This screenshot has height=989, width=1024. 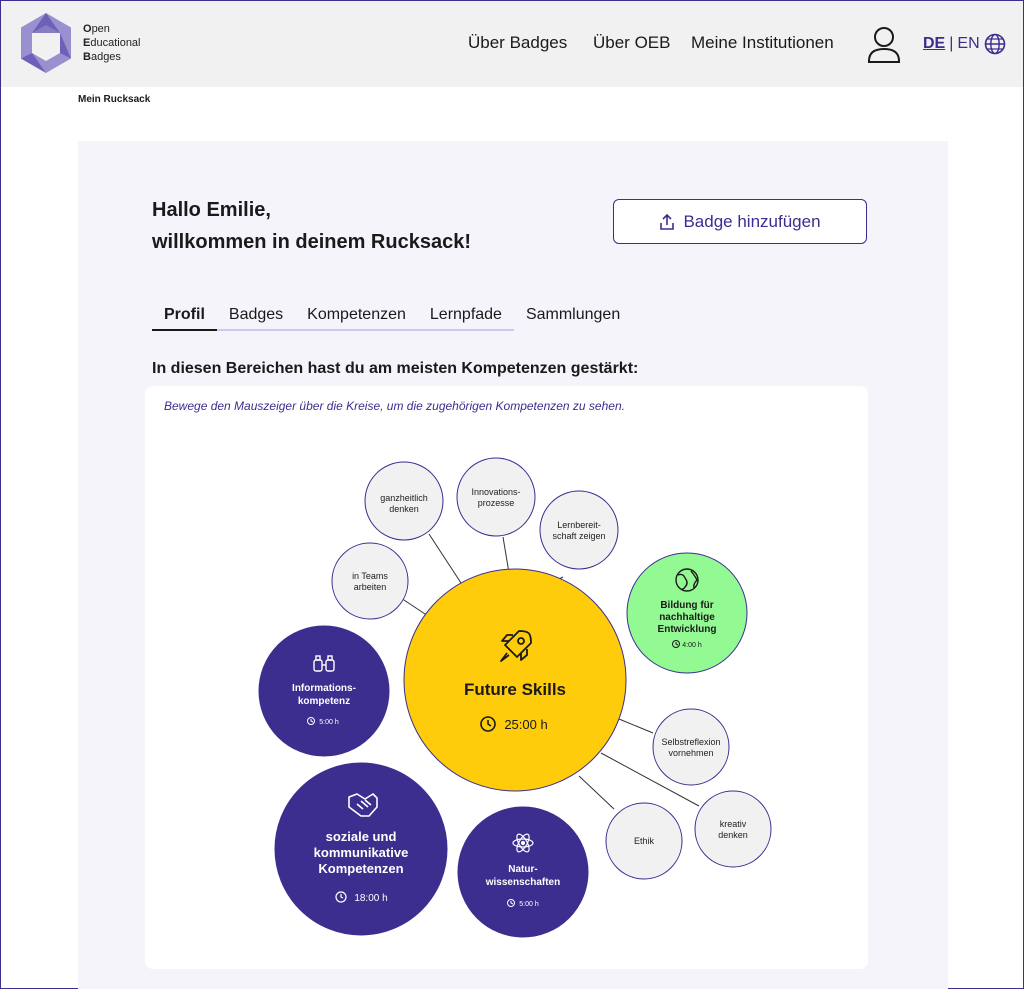 What do you see at coordinates (404, 509) in the screenshot?
I see `skill-ganzheitlich-line2: denken` at bounding box center [404, 509].